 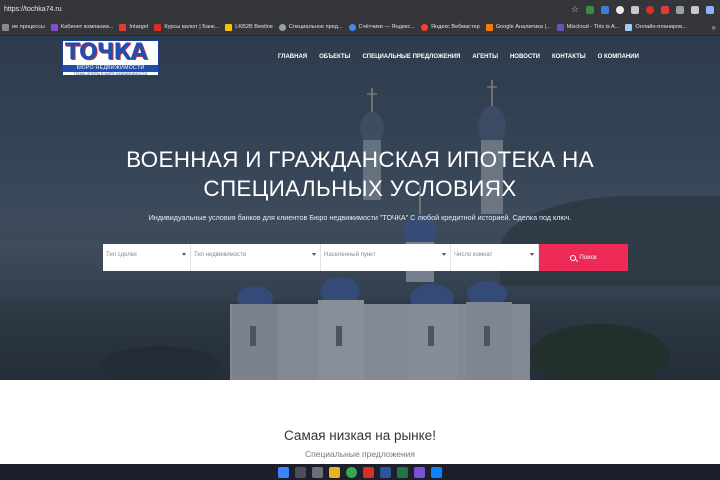 I want to click on toolbar-icons: ☆, so click(x=645, y=9).